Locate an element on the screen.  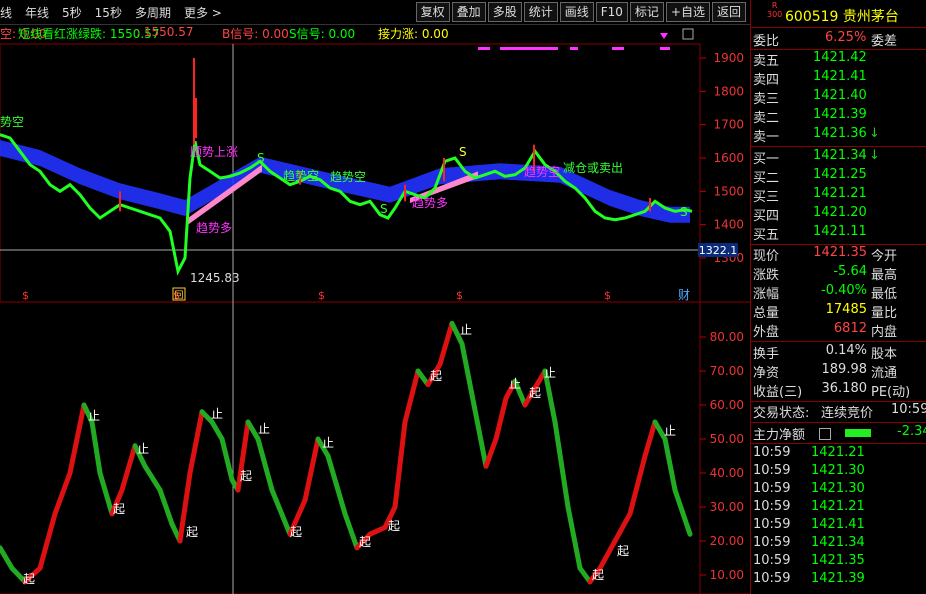
lower-ytick-label: 60.00 is located at coordinates (727, 405).